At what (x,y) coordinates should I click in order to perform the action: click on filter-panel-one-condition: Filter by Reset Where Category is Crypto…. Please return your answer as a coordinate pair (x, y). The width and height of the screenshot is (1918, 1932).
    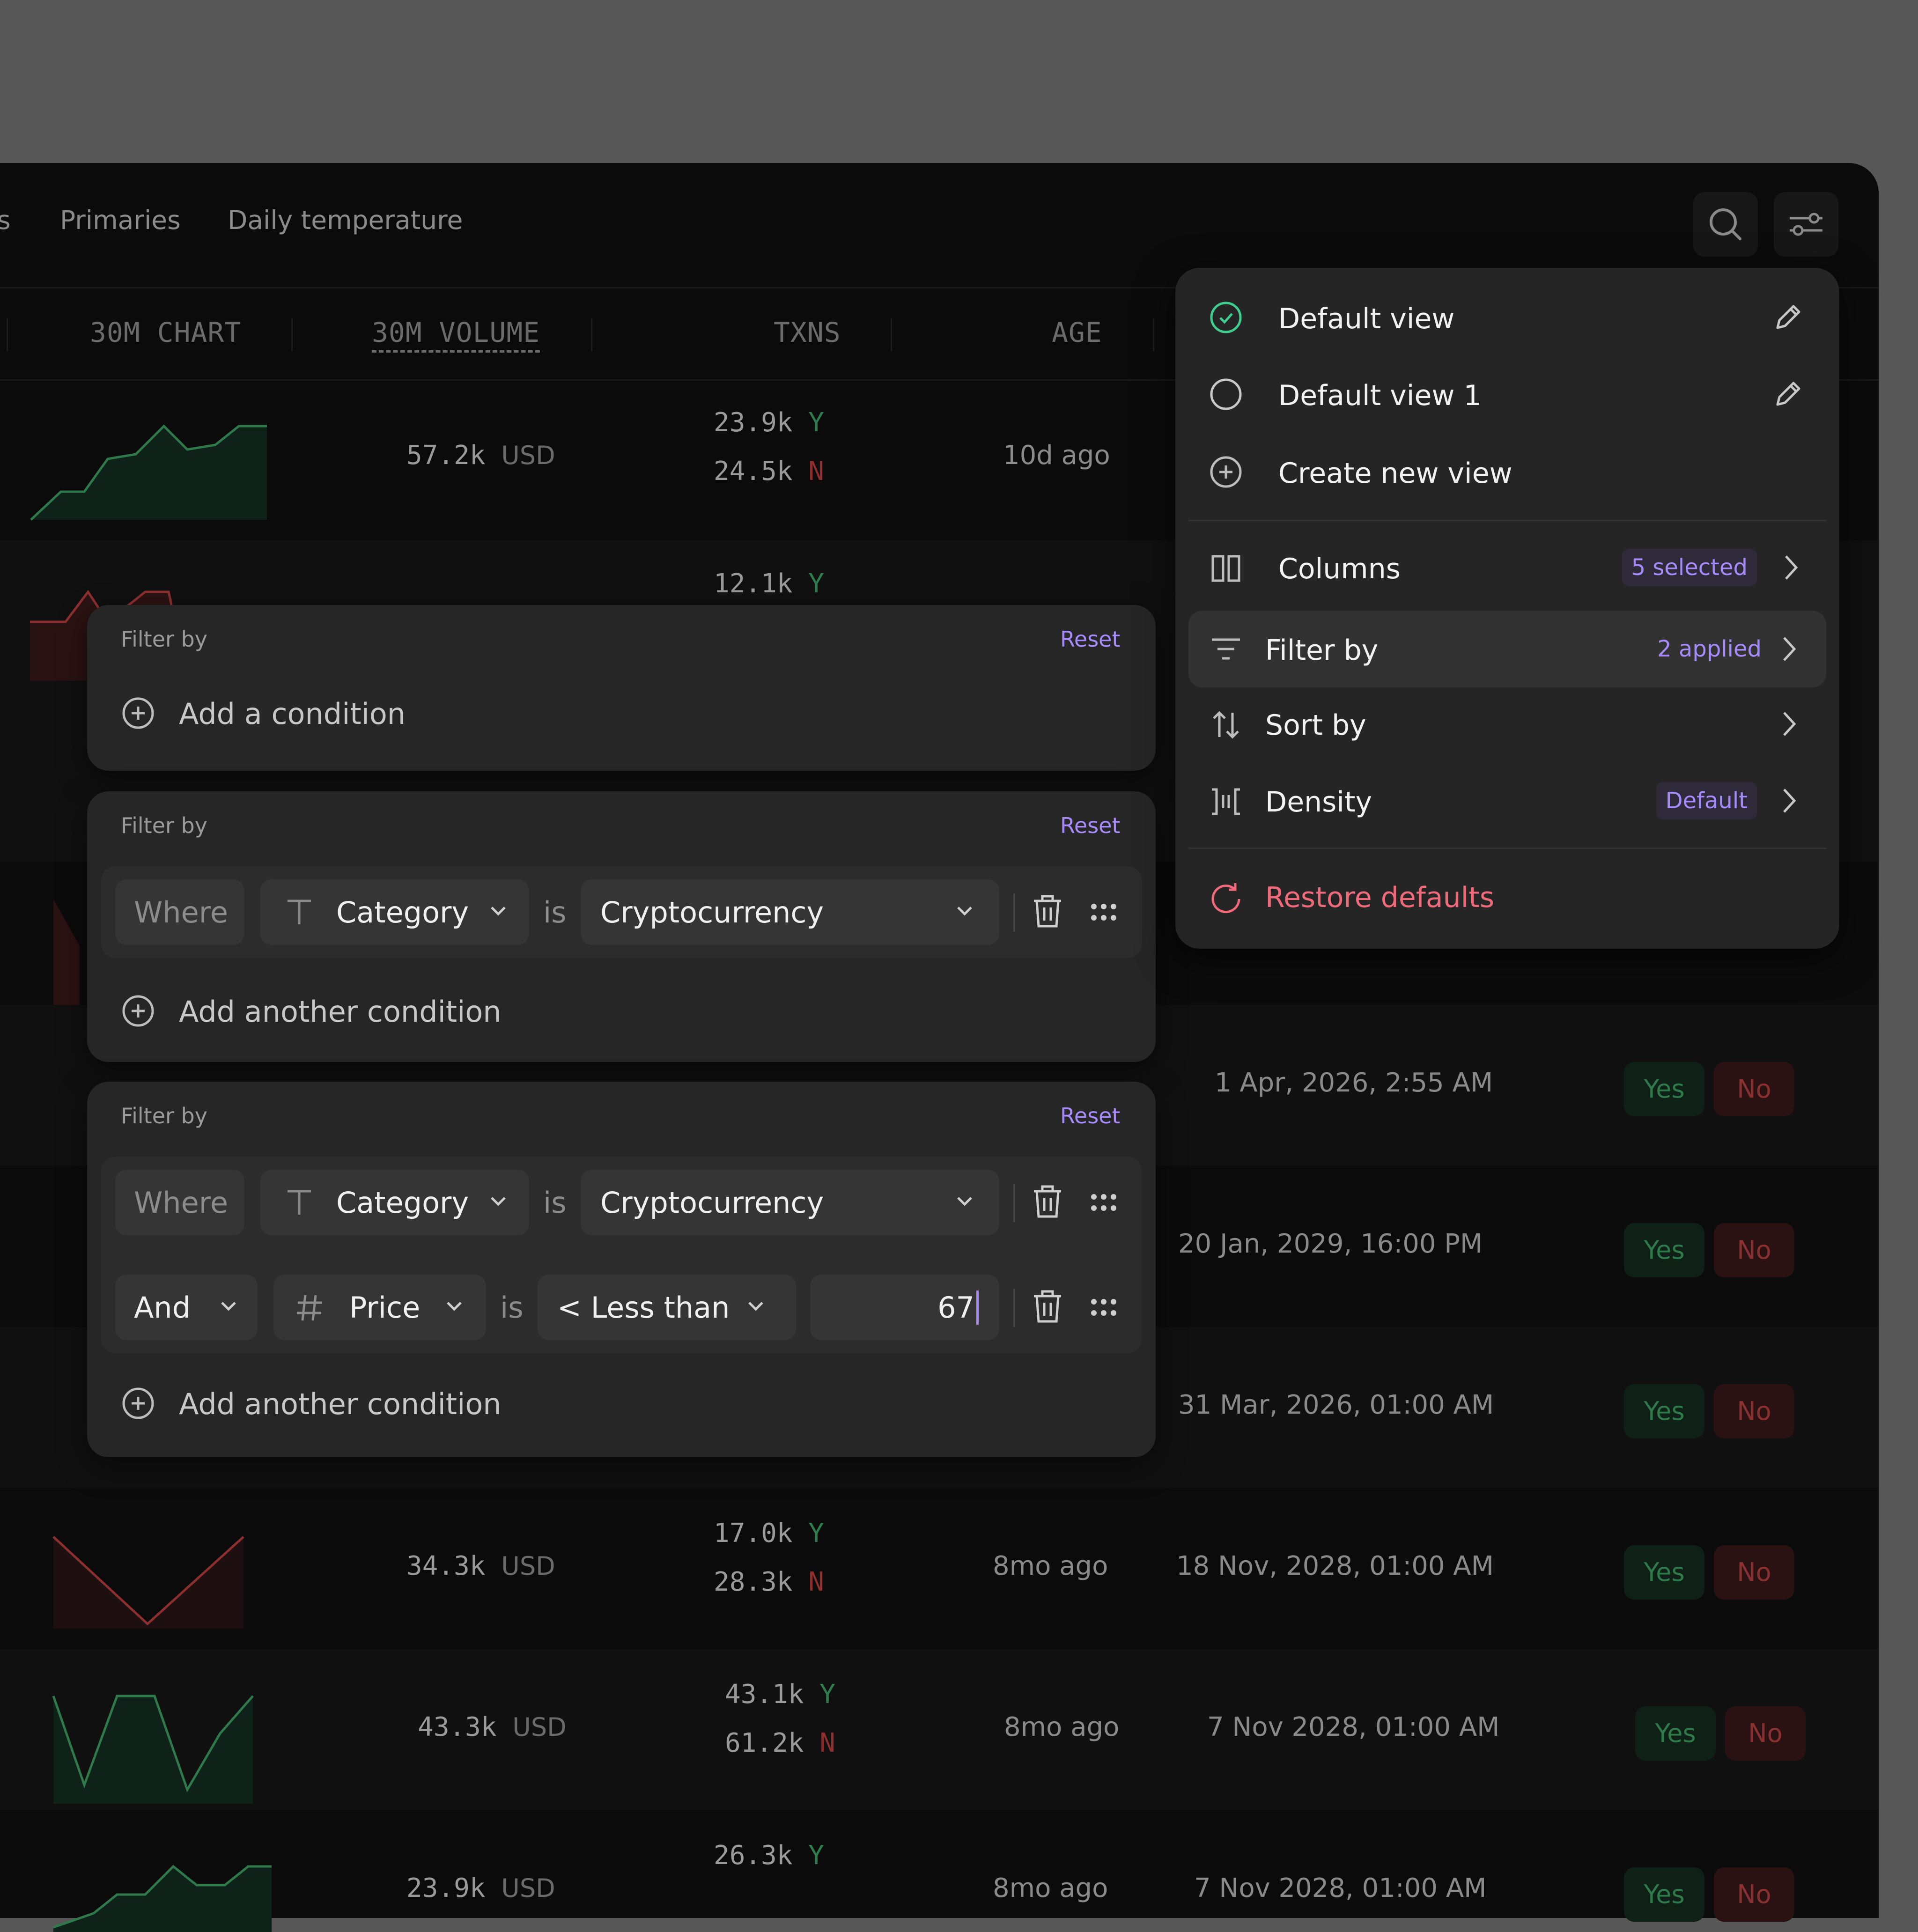
    Looking at the image, I should click on (621, 926).